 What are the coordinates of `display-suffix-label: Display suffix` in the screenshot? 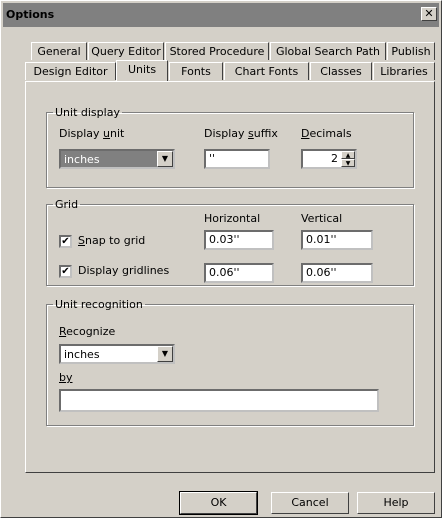 It's located at (241, 133).